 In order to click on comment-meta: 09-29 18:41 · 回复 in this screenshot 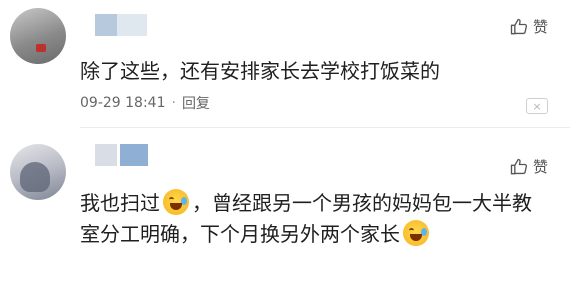, I will do `click(145, 103)`.